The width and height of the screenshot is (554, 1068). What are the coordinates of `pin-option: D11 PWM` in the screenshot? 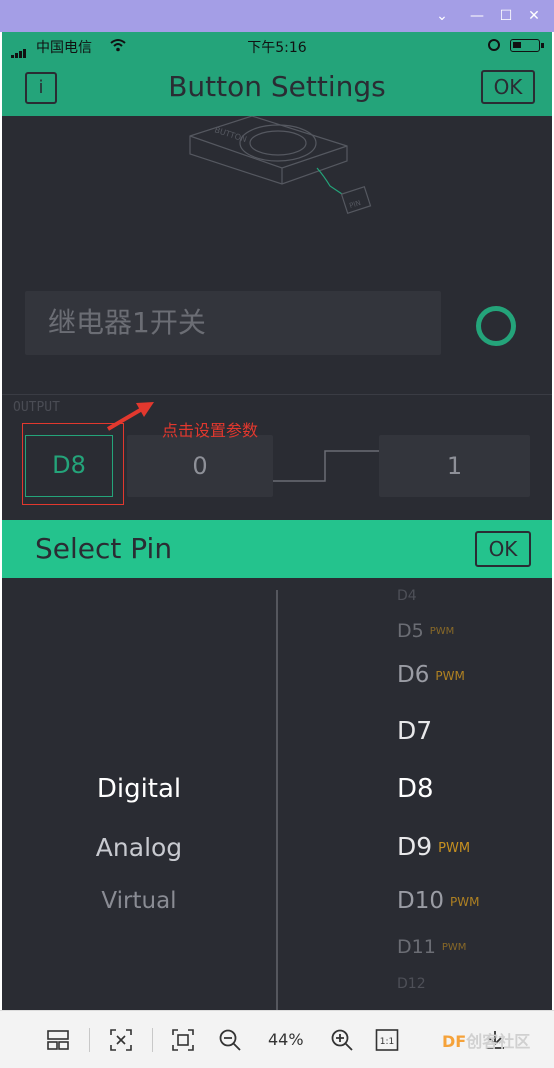 It's located at (431, 947).